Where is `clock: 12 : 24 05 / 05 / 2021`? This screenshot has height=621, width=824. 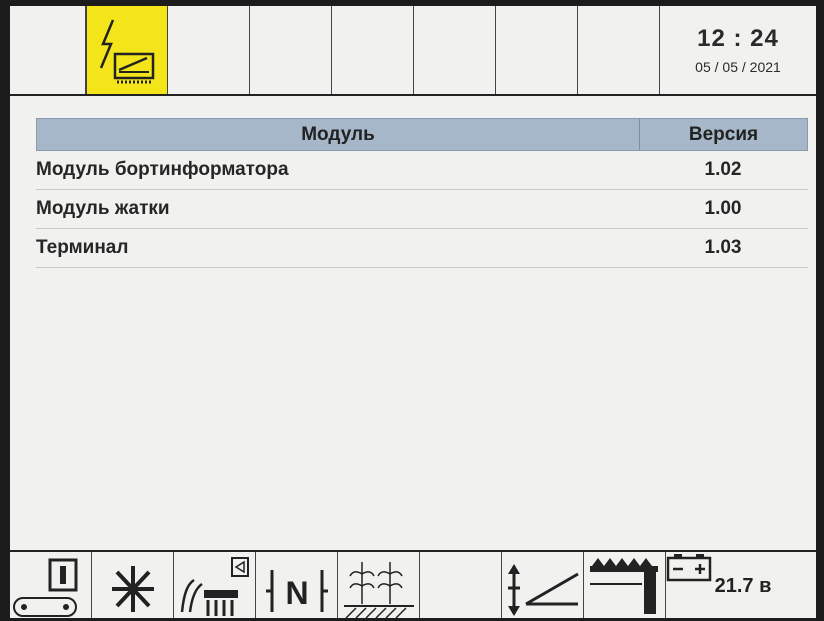
clock: 12 : 24 05 / 05 / 2021 is located at coordinates (738, 50).